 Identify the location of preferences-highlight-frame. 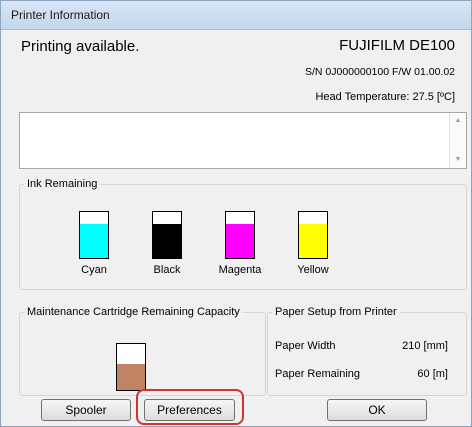
(190, 407).